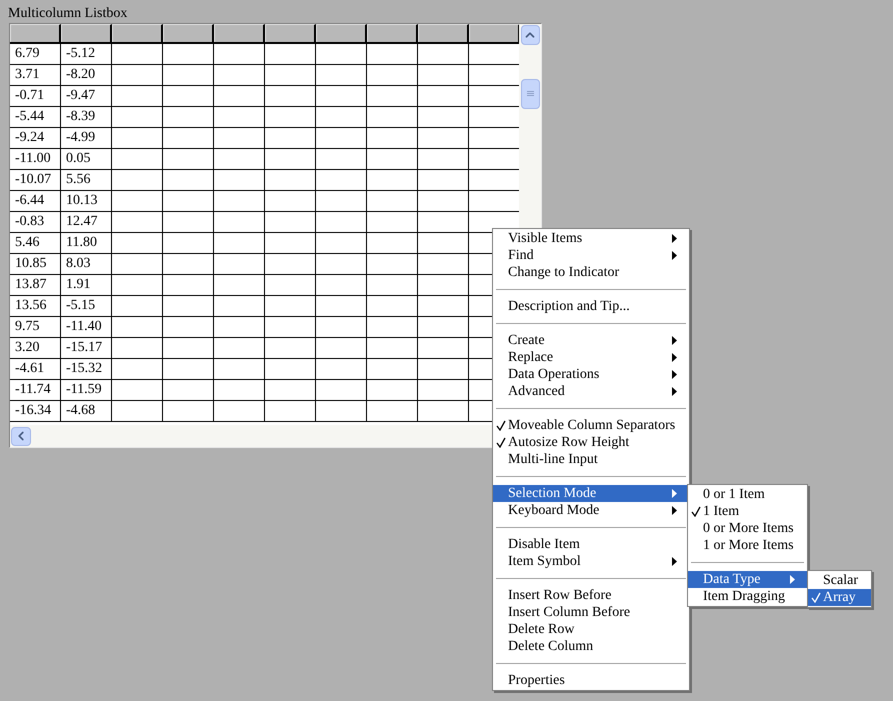 The width and height of the screenshot is (893, 701). Describe the element at coordinates (35, 348) in the screenshot. I see `table-cell: 3.20` at that location.